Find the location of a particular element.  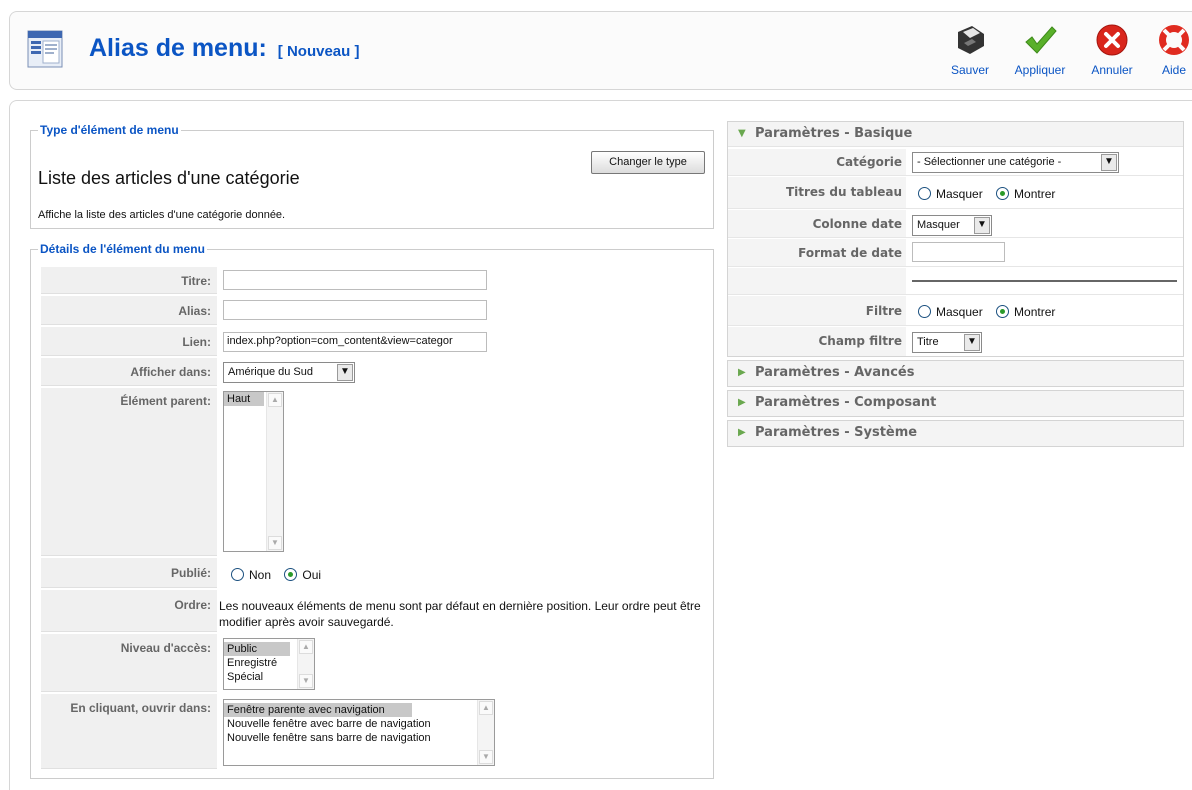

alias-input is located at coordinates (355, 310).